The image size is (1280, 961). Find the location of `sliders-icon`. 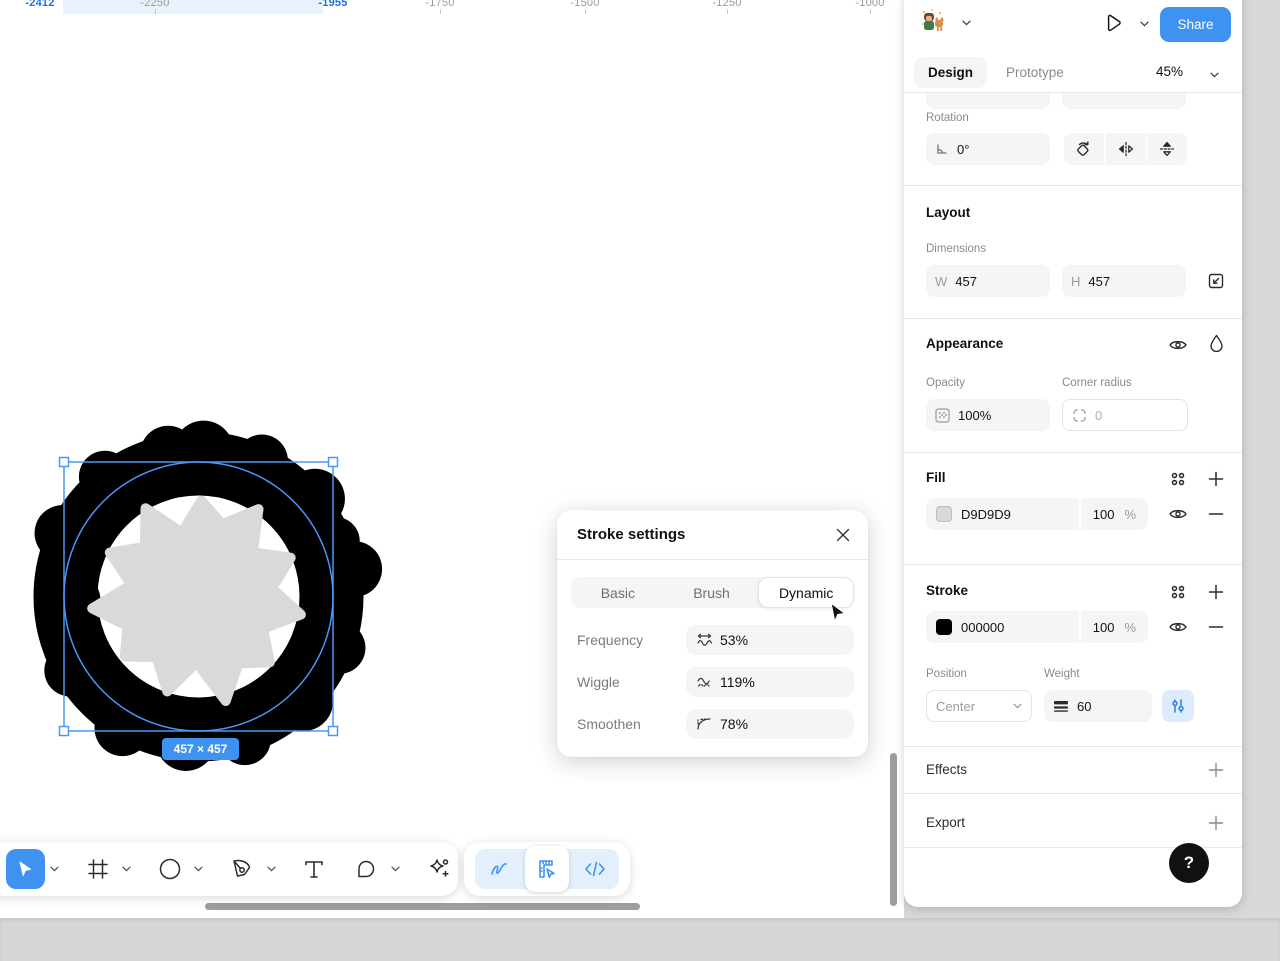

sliders-icon is located at coordinates (1178, 706).